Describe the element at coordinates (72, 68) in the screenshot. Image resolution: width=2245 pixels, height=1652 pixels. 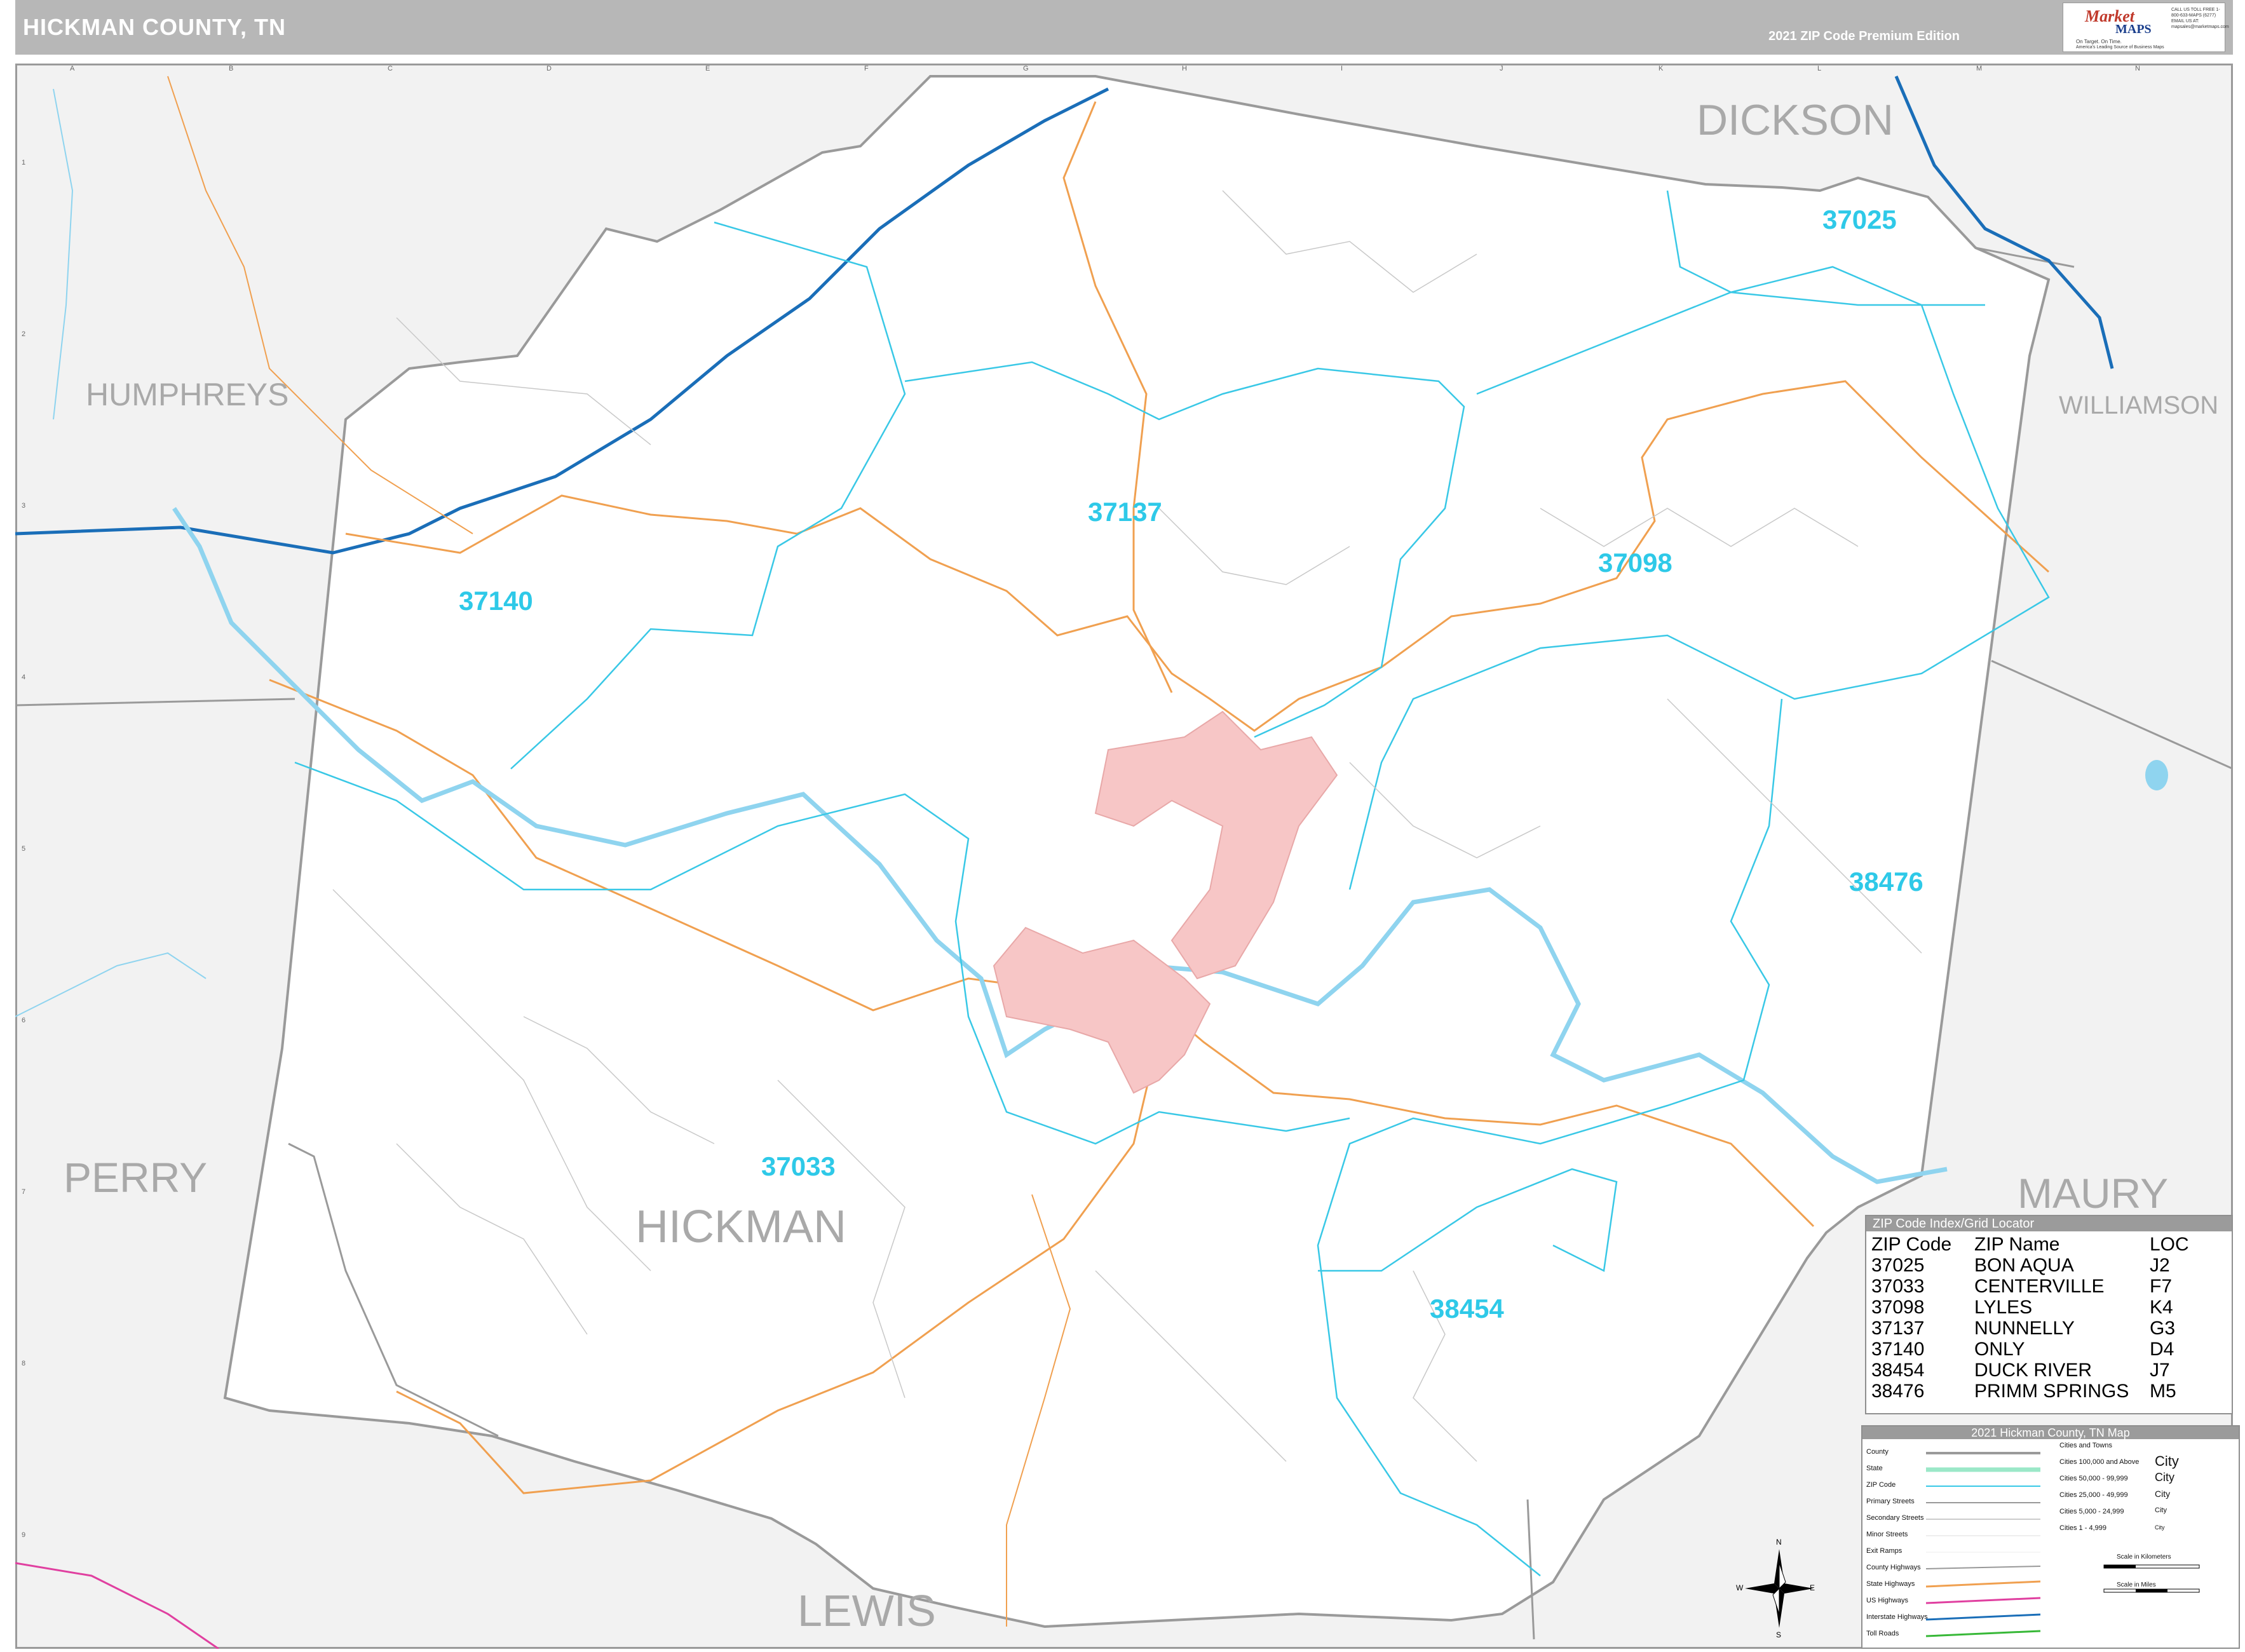
I see `grid-letter-a: A` at that location.